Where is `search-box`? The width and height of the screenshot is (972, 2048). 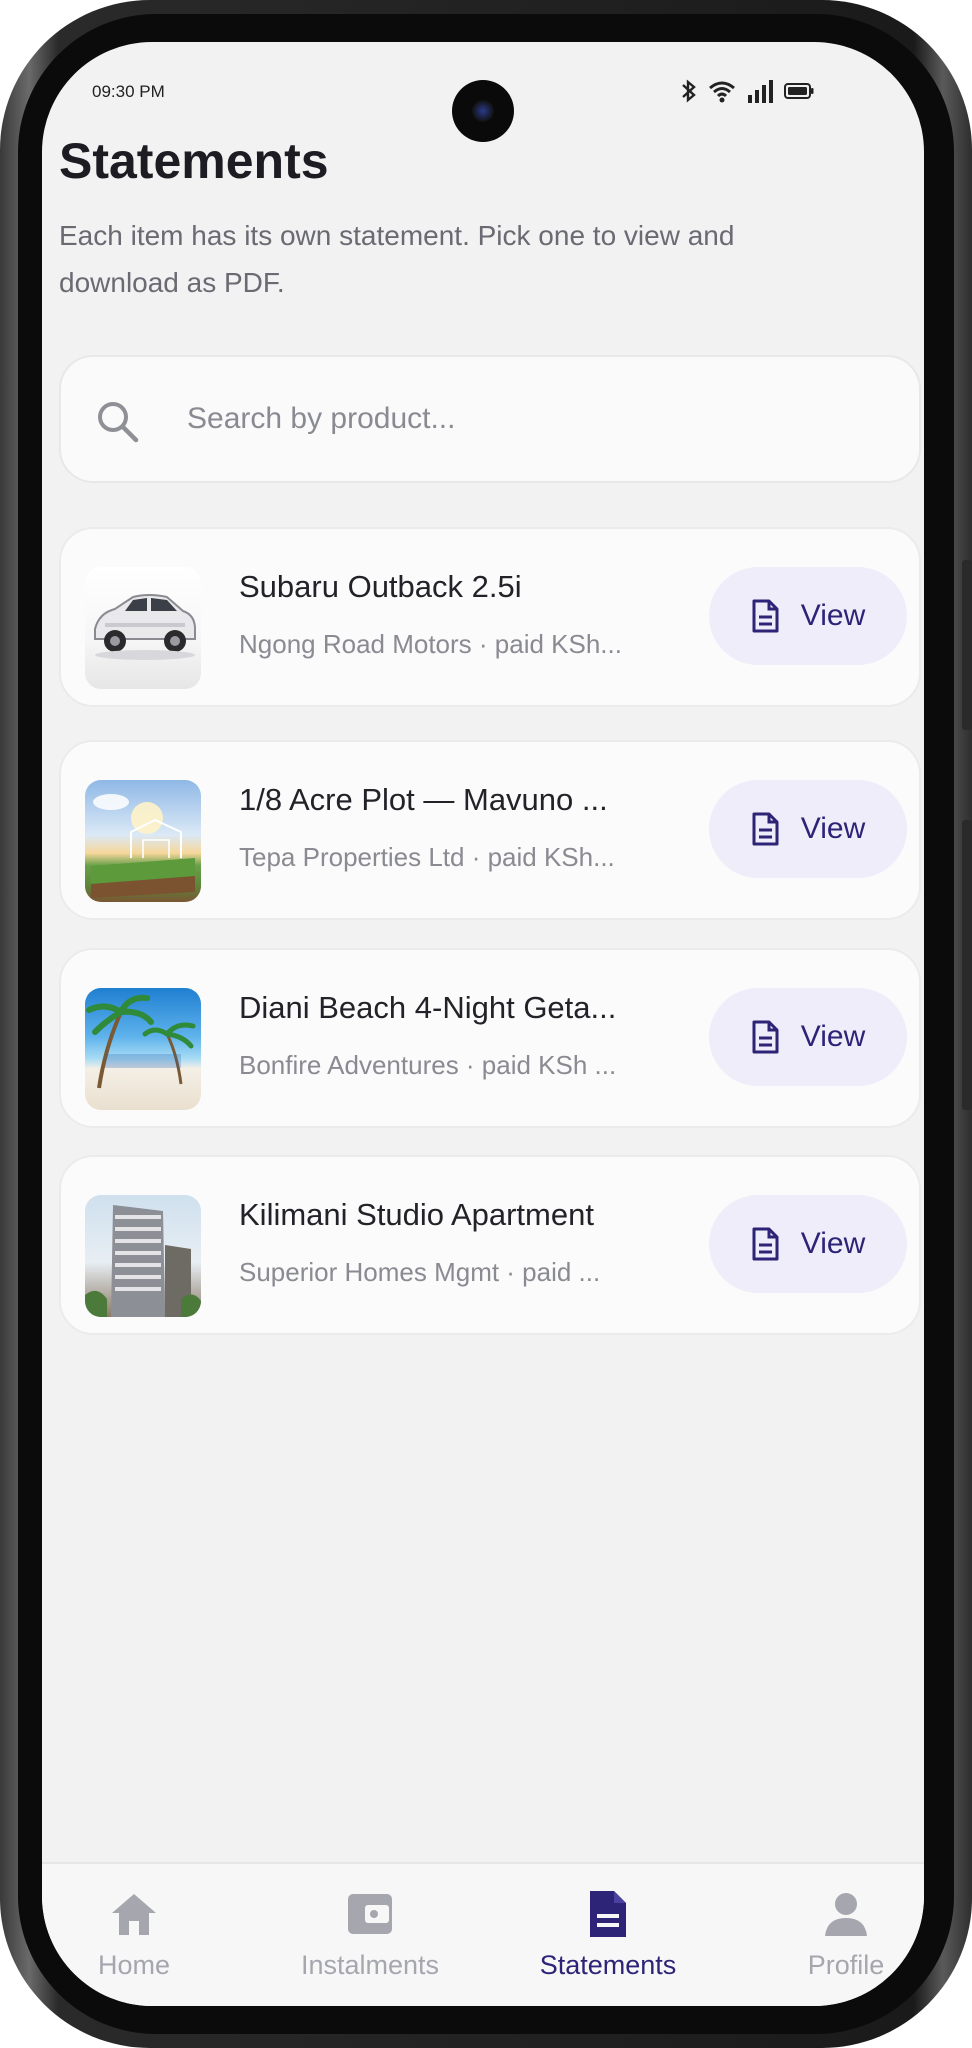 search-box is located at coordinates (490, 419).